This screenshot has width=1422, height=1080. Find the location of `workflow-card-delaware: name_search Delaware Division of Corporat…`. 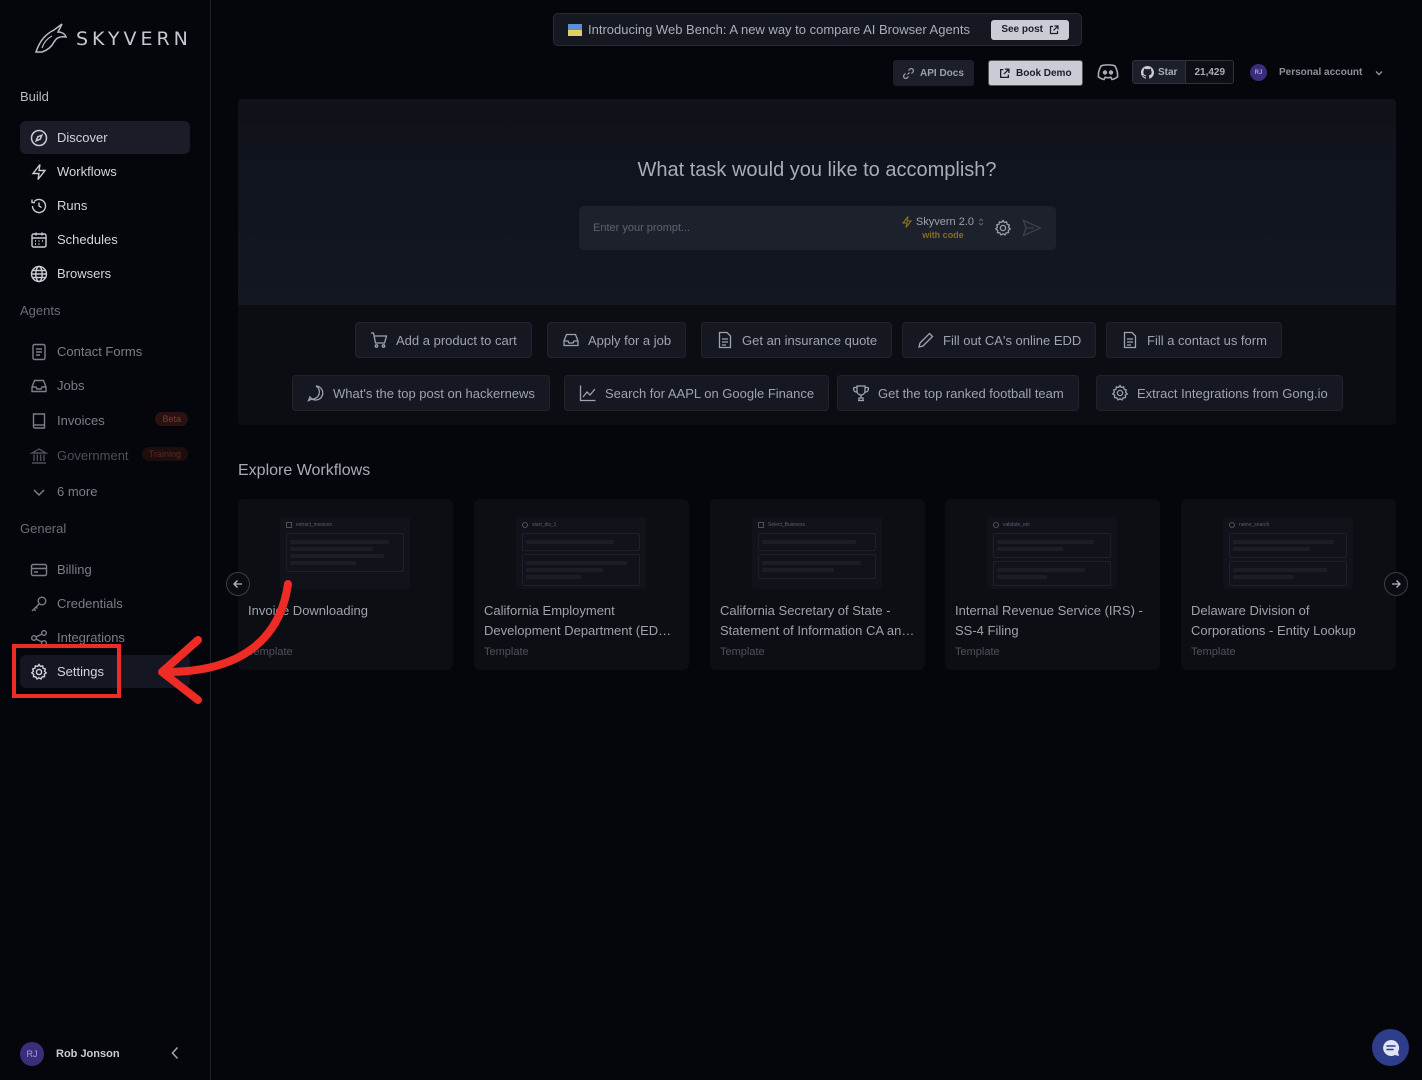

workflow-card-delaware: name_search Delaware Division of Corporat… is located at coordinates (1288, 584).